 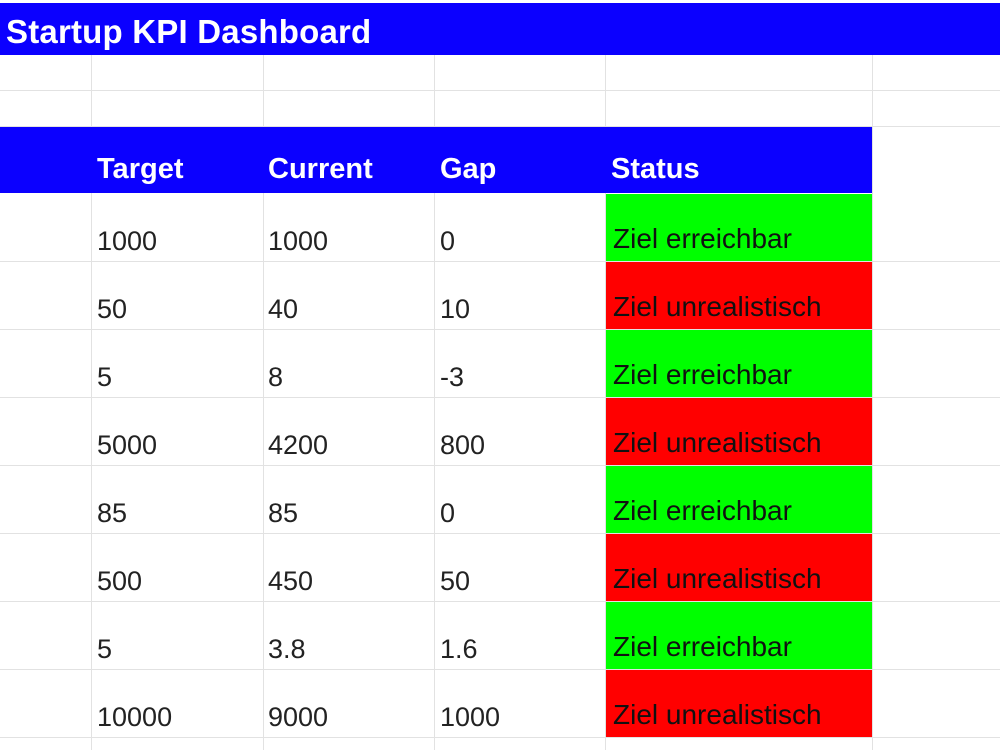 What do you see at coordinates (500, 432) in the screenshot?
I see `table-row: ue50004200800Ziel unrealistisch` at bounding box center [500, 432].